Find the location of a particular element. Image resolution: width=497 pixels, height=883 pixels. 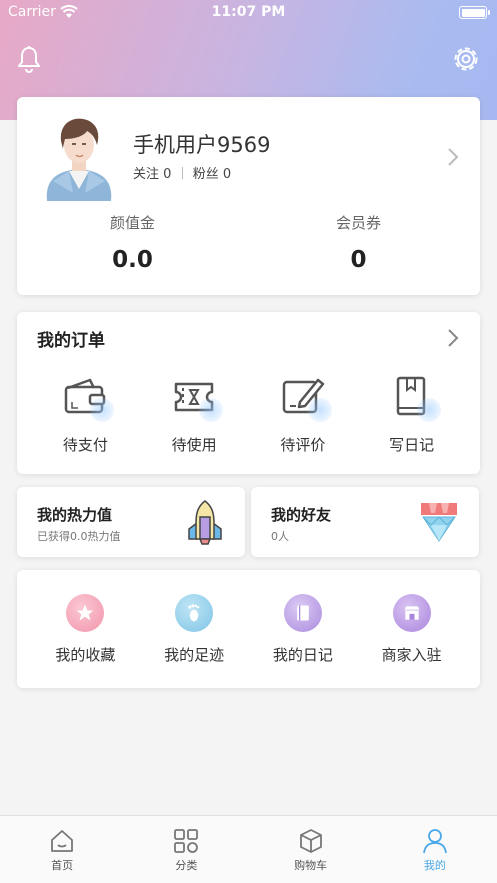

tab-label: 分类 is located at coordinates (186, 865).